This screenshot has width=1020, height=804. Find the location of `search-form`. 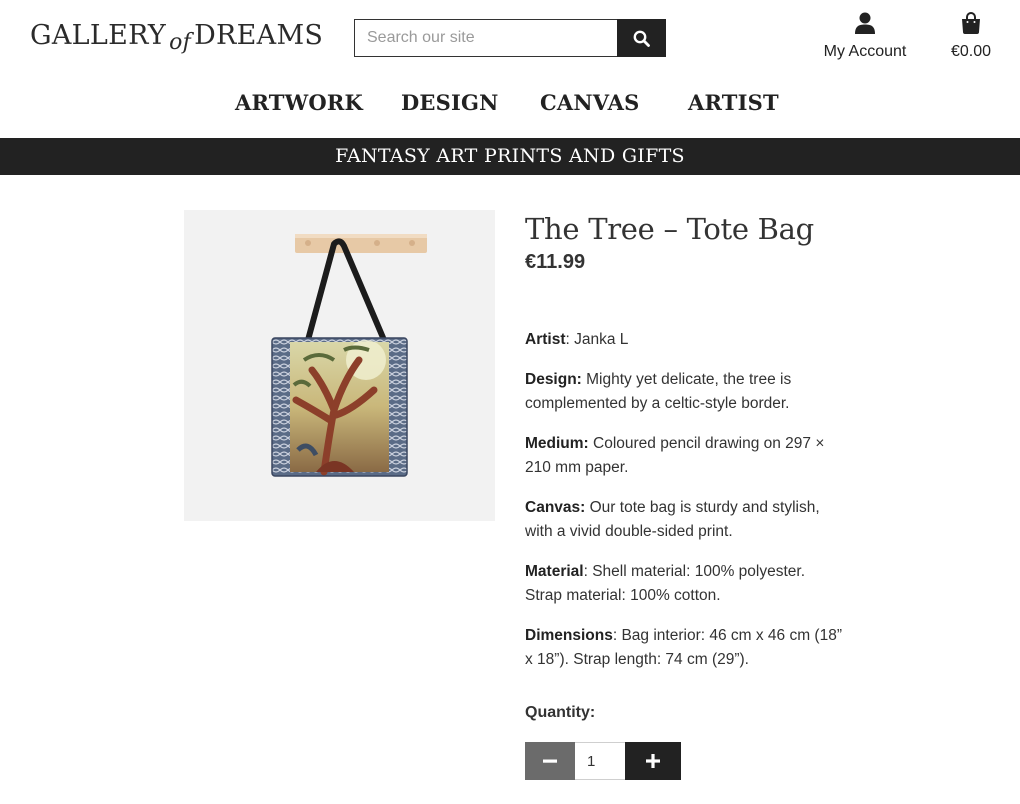

search-form is located at coordinates (510, 38).